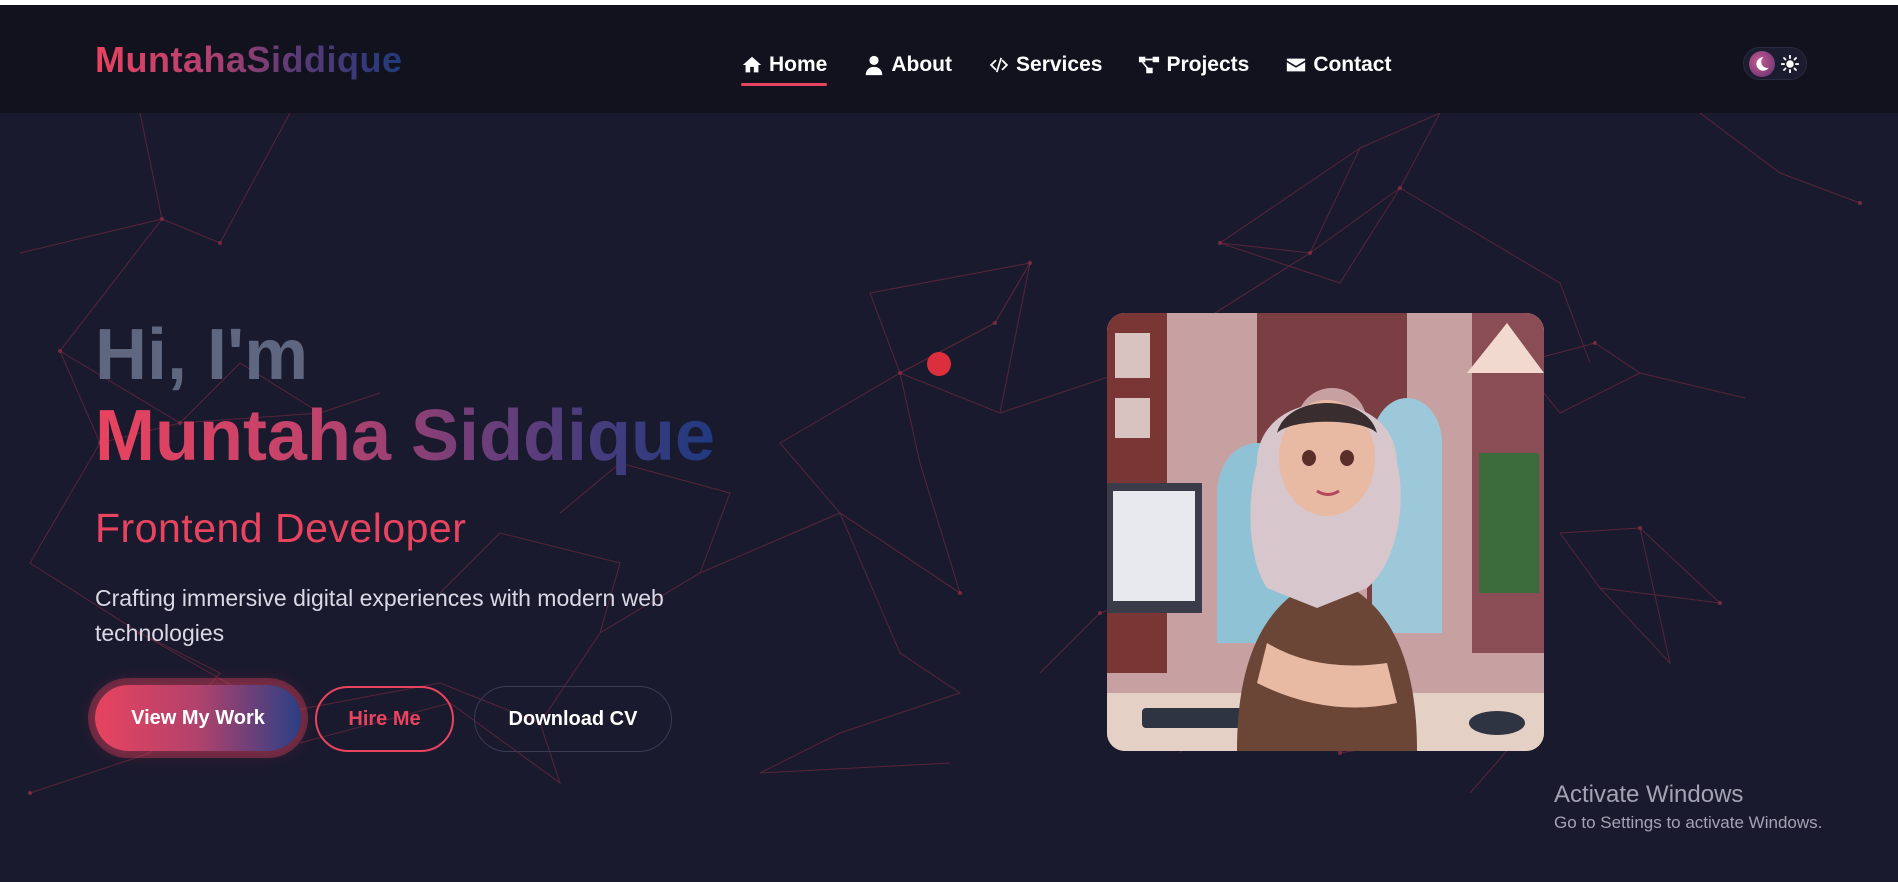 The image size is (1898, 882). Describe the element at coordinates (798, 64) in the screenshot. I see `nav-home-label: Home` at that location.